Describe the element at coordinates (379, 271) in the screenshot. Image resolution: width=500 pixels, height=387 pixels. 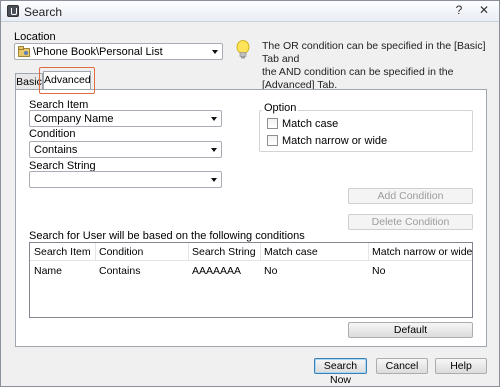
I see `cell-match-narrow-wide: No` at that location.